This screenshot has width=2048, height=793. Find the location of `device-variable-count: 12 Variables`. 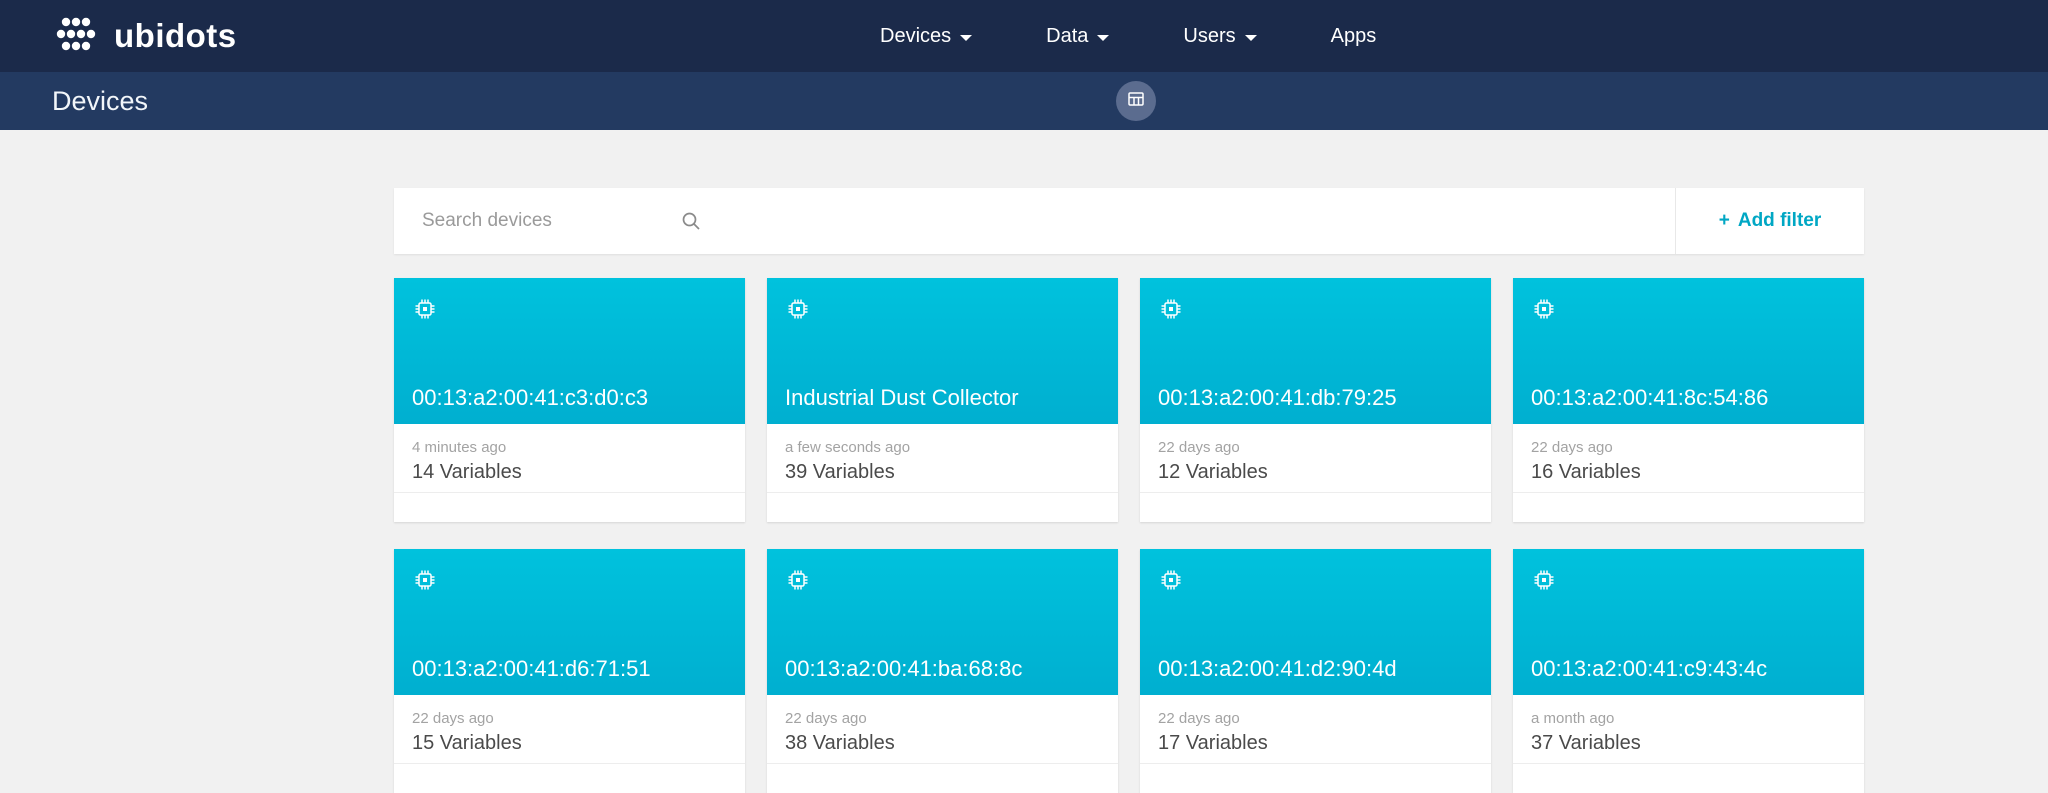

device-variable-count: 12 Variables is located at coordinates (1213, 472).